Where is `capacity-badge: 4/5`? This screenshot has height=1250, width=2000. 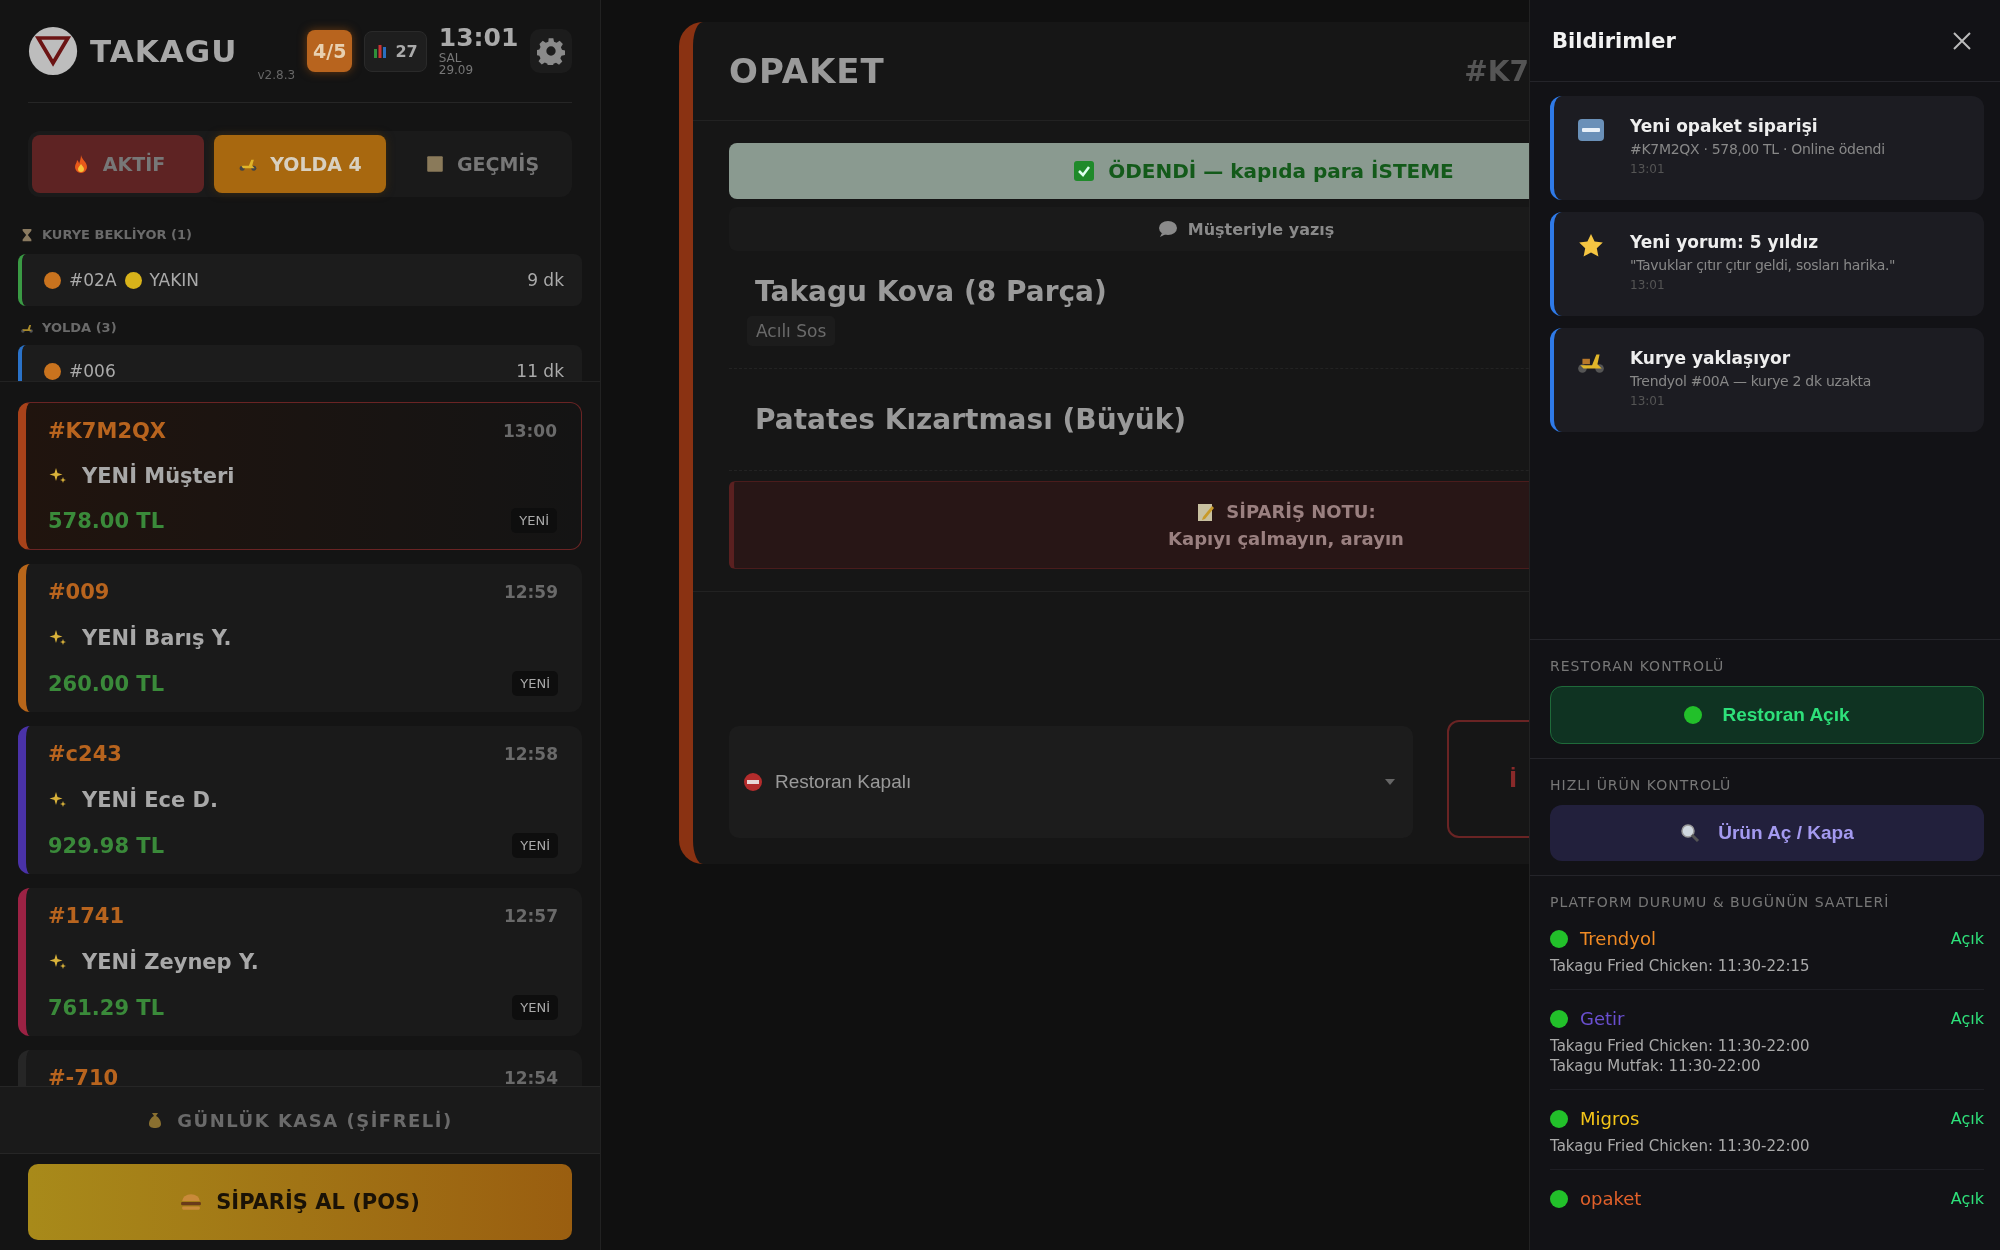 capacity-badge: 4/5 is located at coordinates (330, 51).